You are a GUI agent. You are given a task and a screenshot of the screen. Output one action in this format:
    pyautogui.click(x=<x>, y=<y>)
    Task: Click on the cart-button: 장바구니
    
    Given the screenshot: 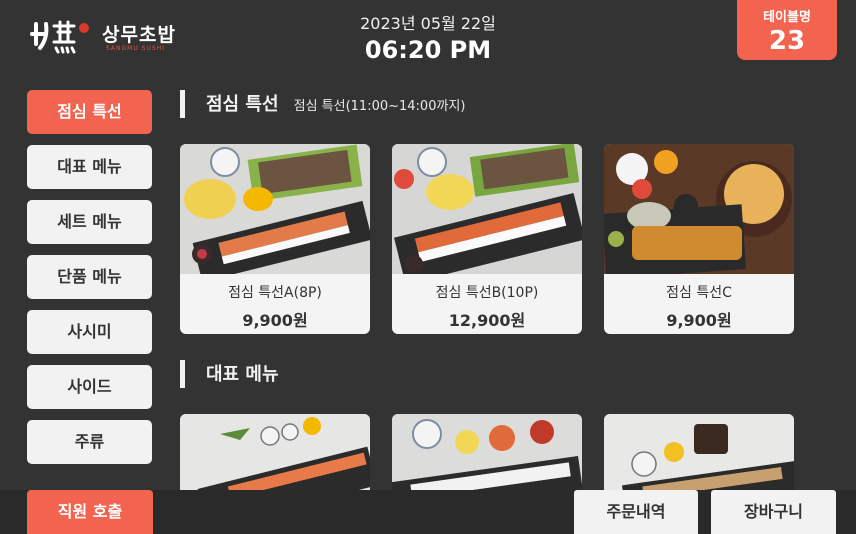 What is the action you would take?
    pyautogui.click(x=773, y=512)
    